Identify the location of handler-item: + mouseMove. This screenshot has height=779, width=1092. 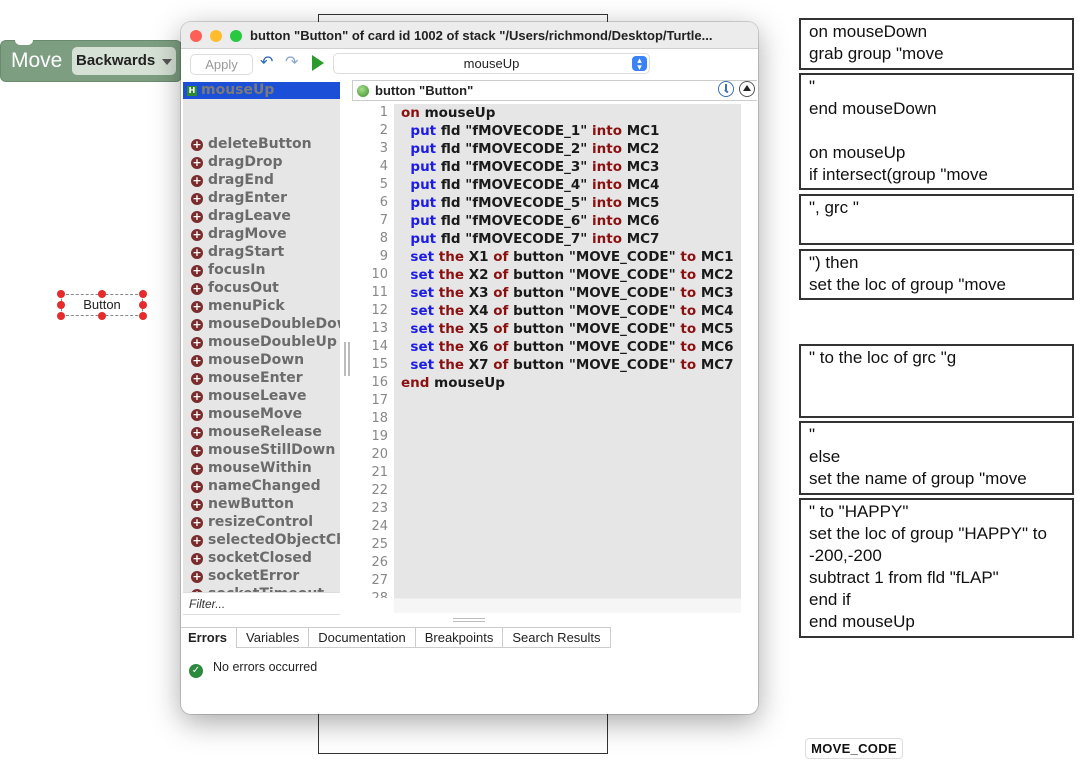
(261, 414).